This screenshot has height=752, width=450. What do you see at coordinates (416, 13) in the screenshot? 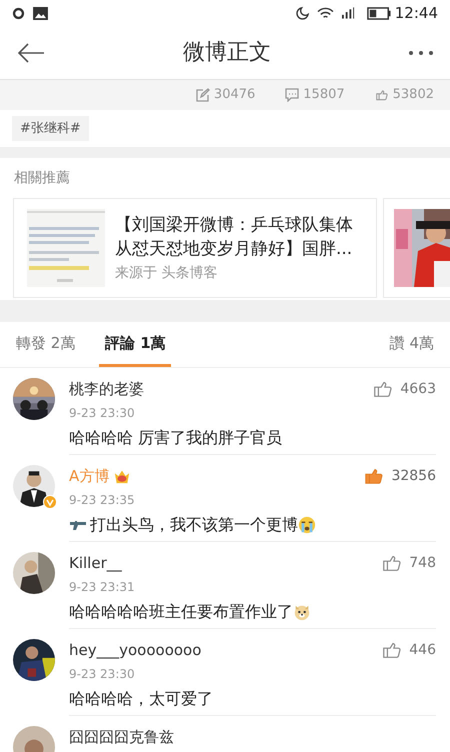
I see `clock: 12:44` at bounding box center [416, 13].